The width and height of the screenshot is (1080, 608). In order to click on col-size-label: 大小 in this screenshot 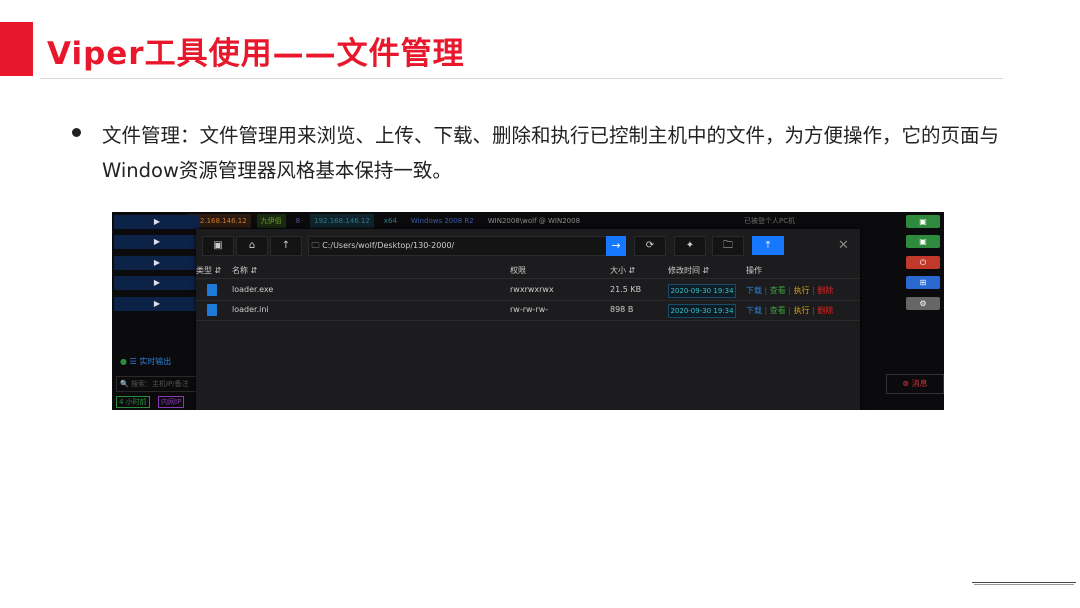, I will do `click(618, 270)`.